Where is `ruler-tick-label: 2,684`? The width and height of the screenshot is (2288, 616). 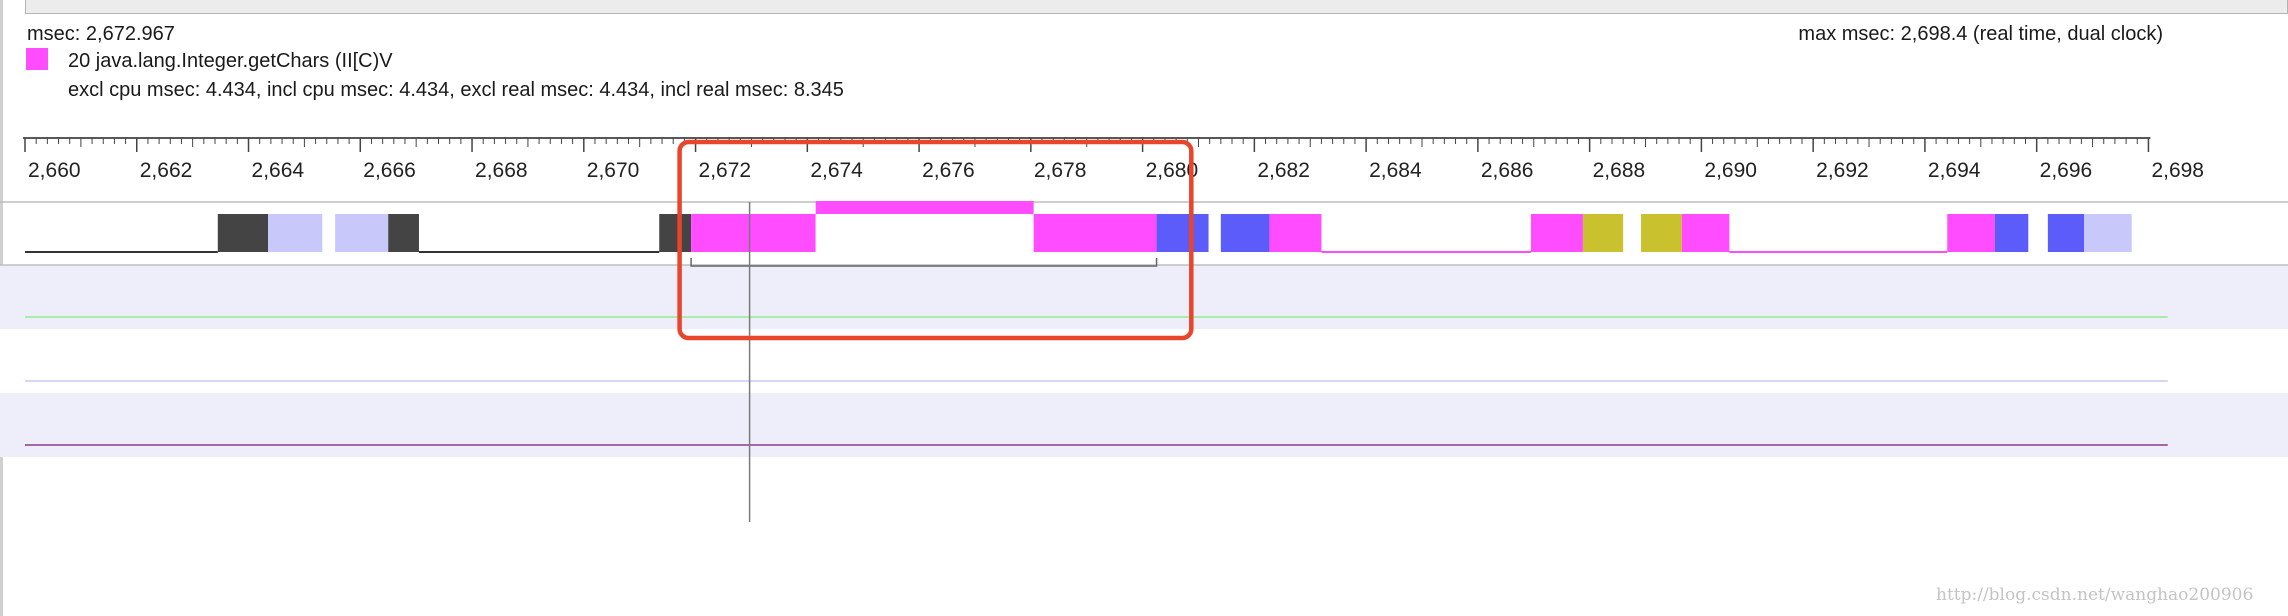
ruler-tick-label: 2,684 is located at coordinates (1395, 170).